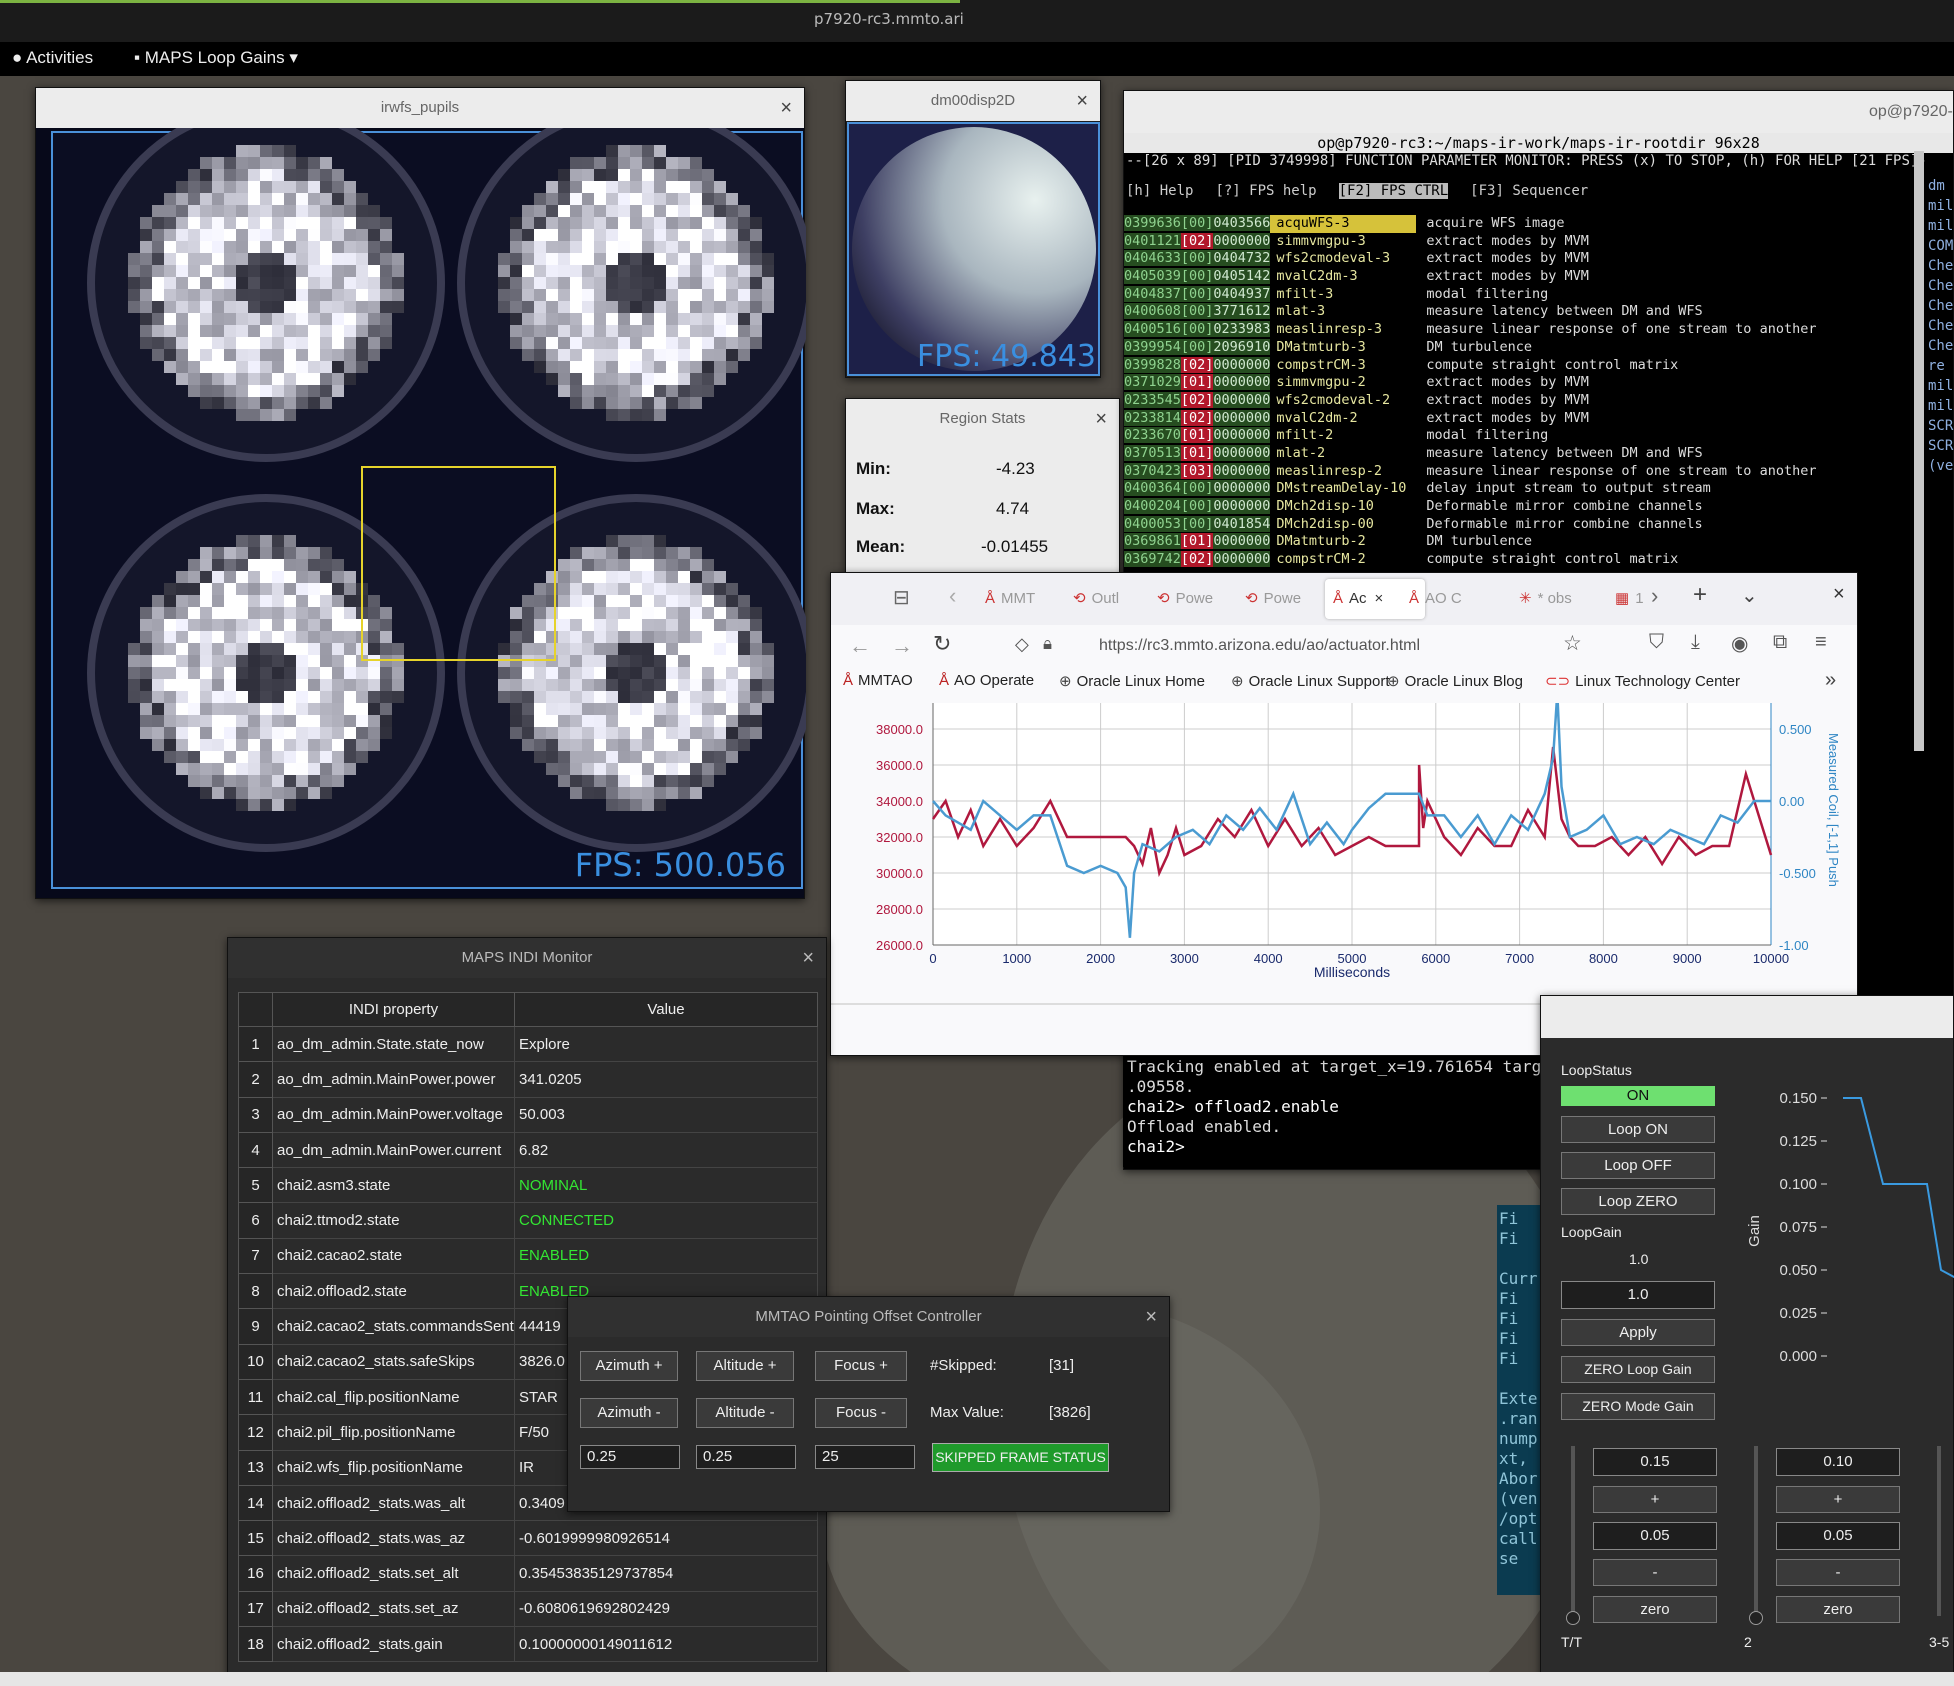  Describe the element at coordinates (52, 58) in the screenshot. I see `activities-button: ● Activities` at that location.